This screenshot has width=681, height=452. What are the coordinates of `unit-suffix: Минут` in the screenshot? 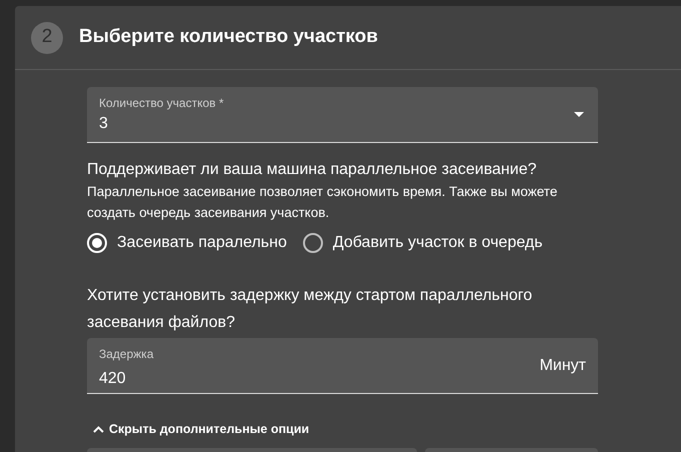 It's located at (563, 366).